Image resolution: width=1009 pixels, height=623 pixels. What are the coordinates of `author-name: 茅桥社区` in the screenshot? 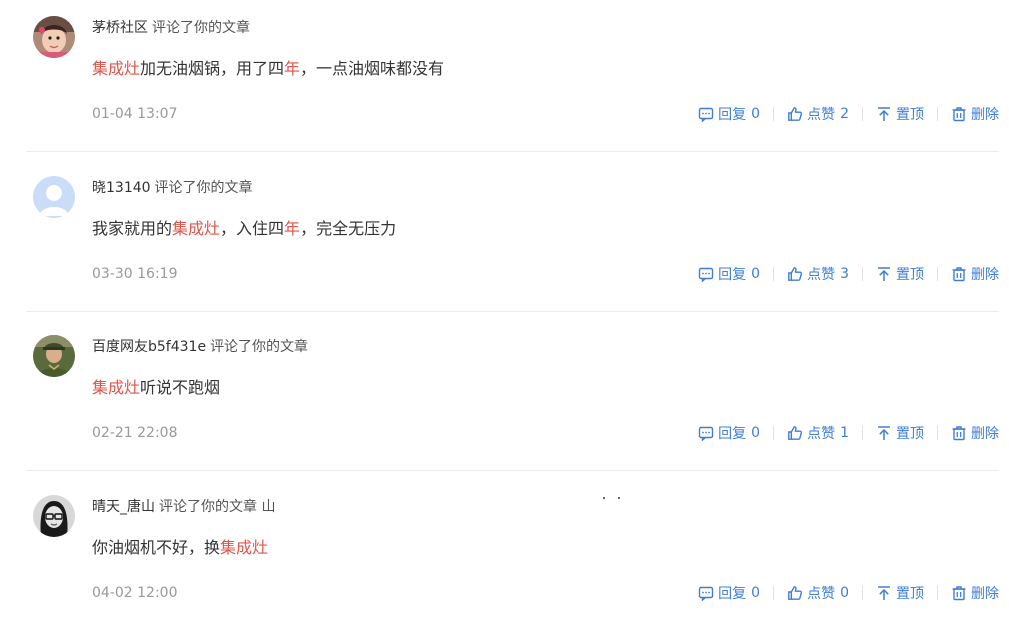 It's located at (120, 28).